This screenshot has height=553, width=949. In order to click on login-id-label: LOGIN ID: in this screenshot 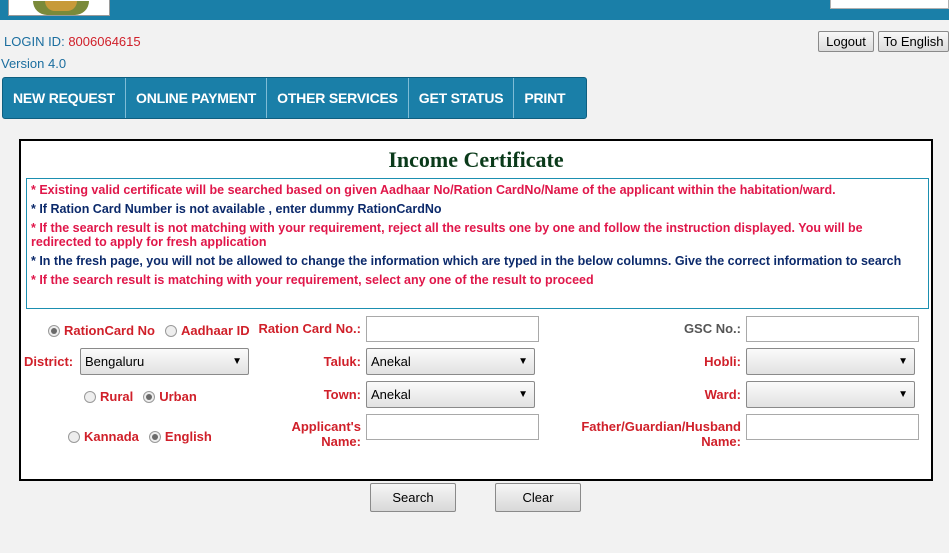, I will do `click(34, 41)`.